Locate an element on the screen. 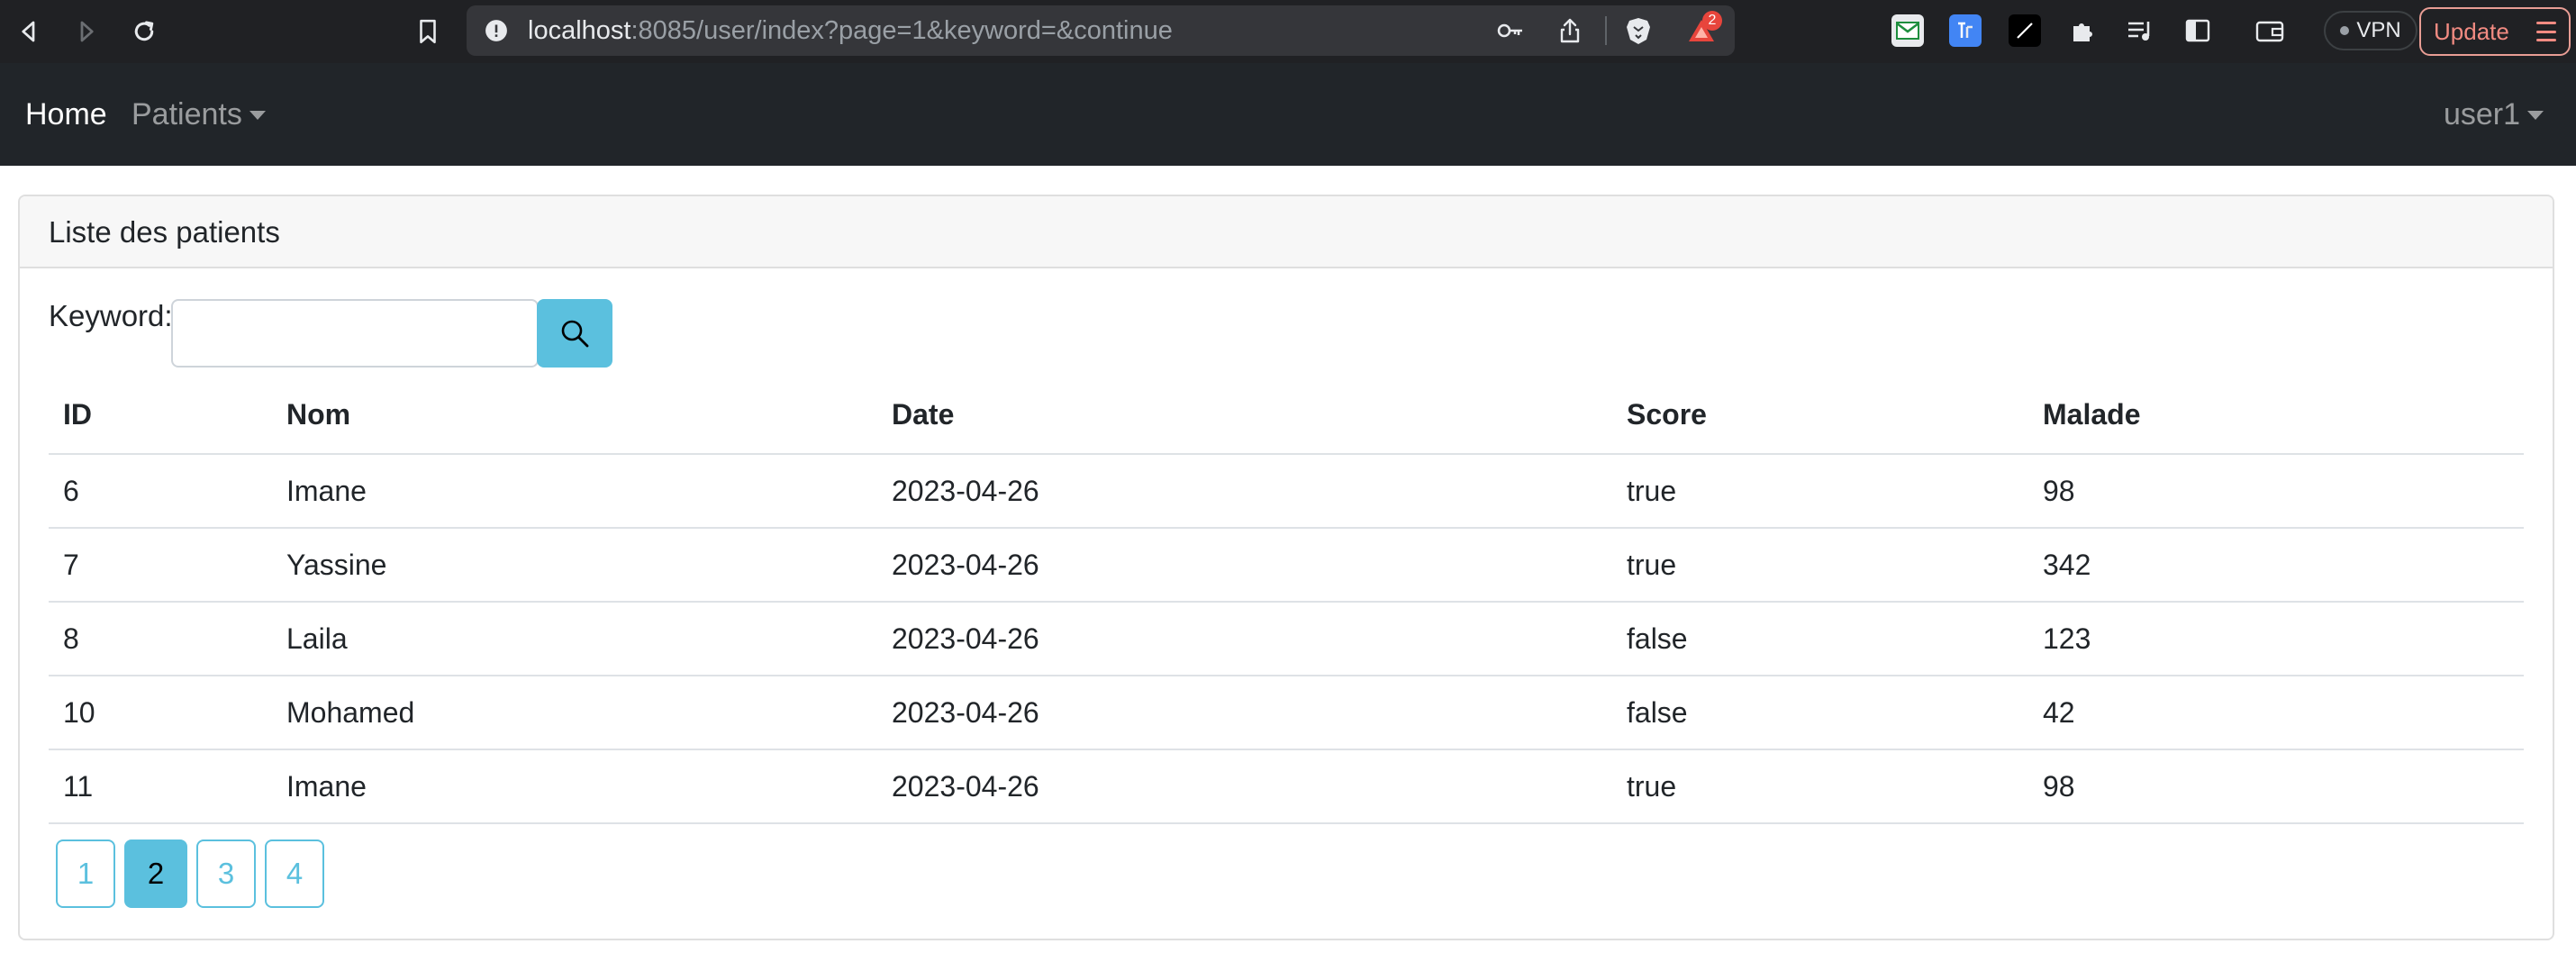  bookmark-icon is located at coordinates (428, 31).